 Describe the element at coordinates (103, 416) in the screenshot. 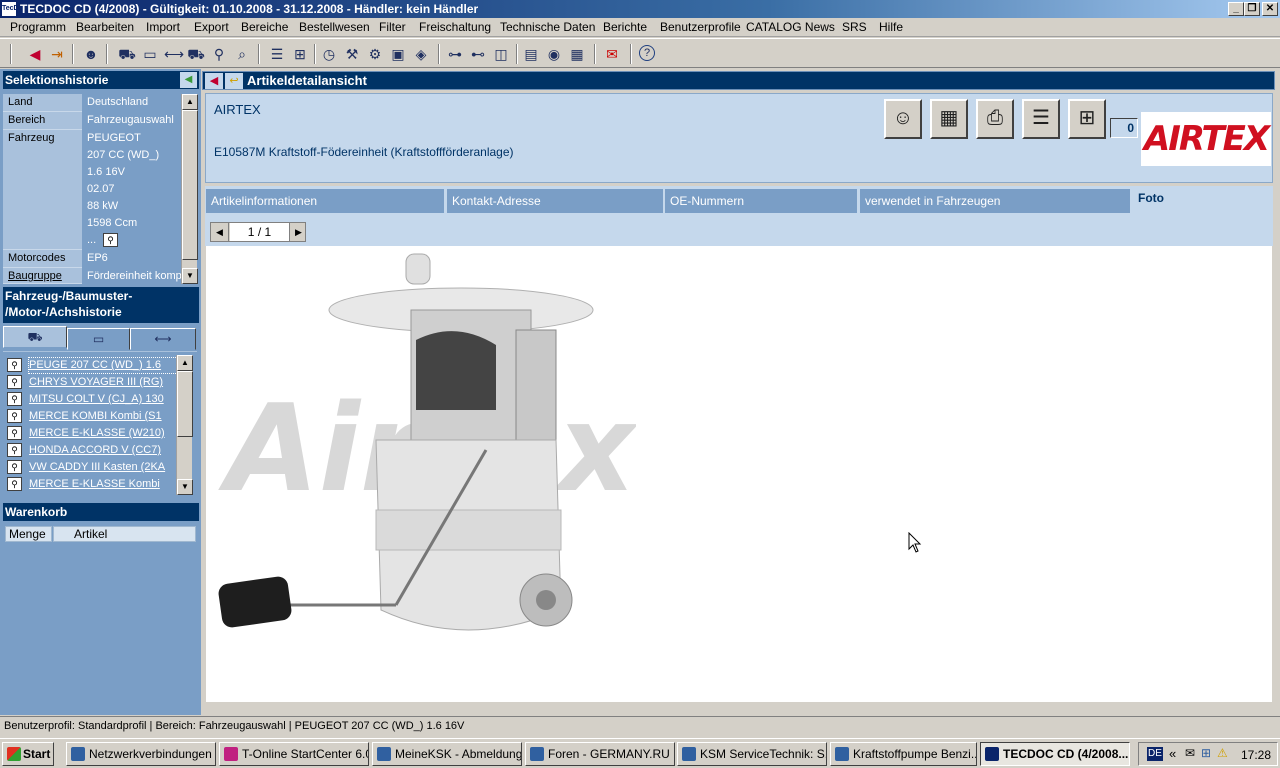

I see `history-link: MERCE KOMBI Kombi (S1` at that location.